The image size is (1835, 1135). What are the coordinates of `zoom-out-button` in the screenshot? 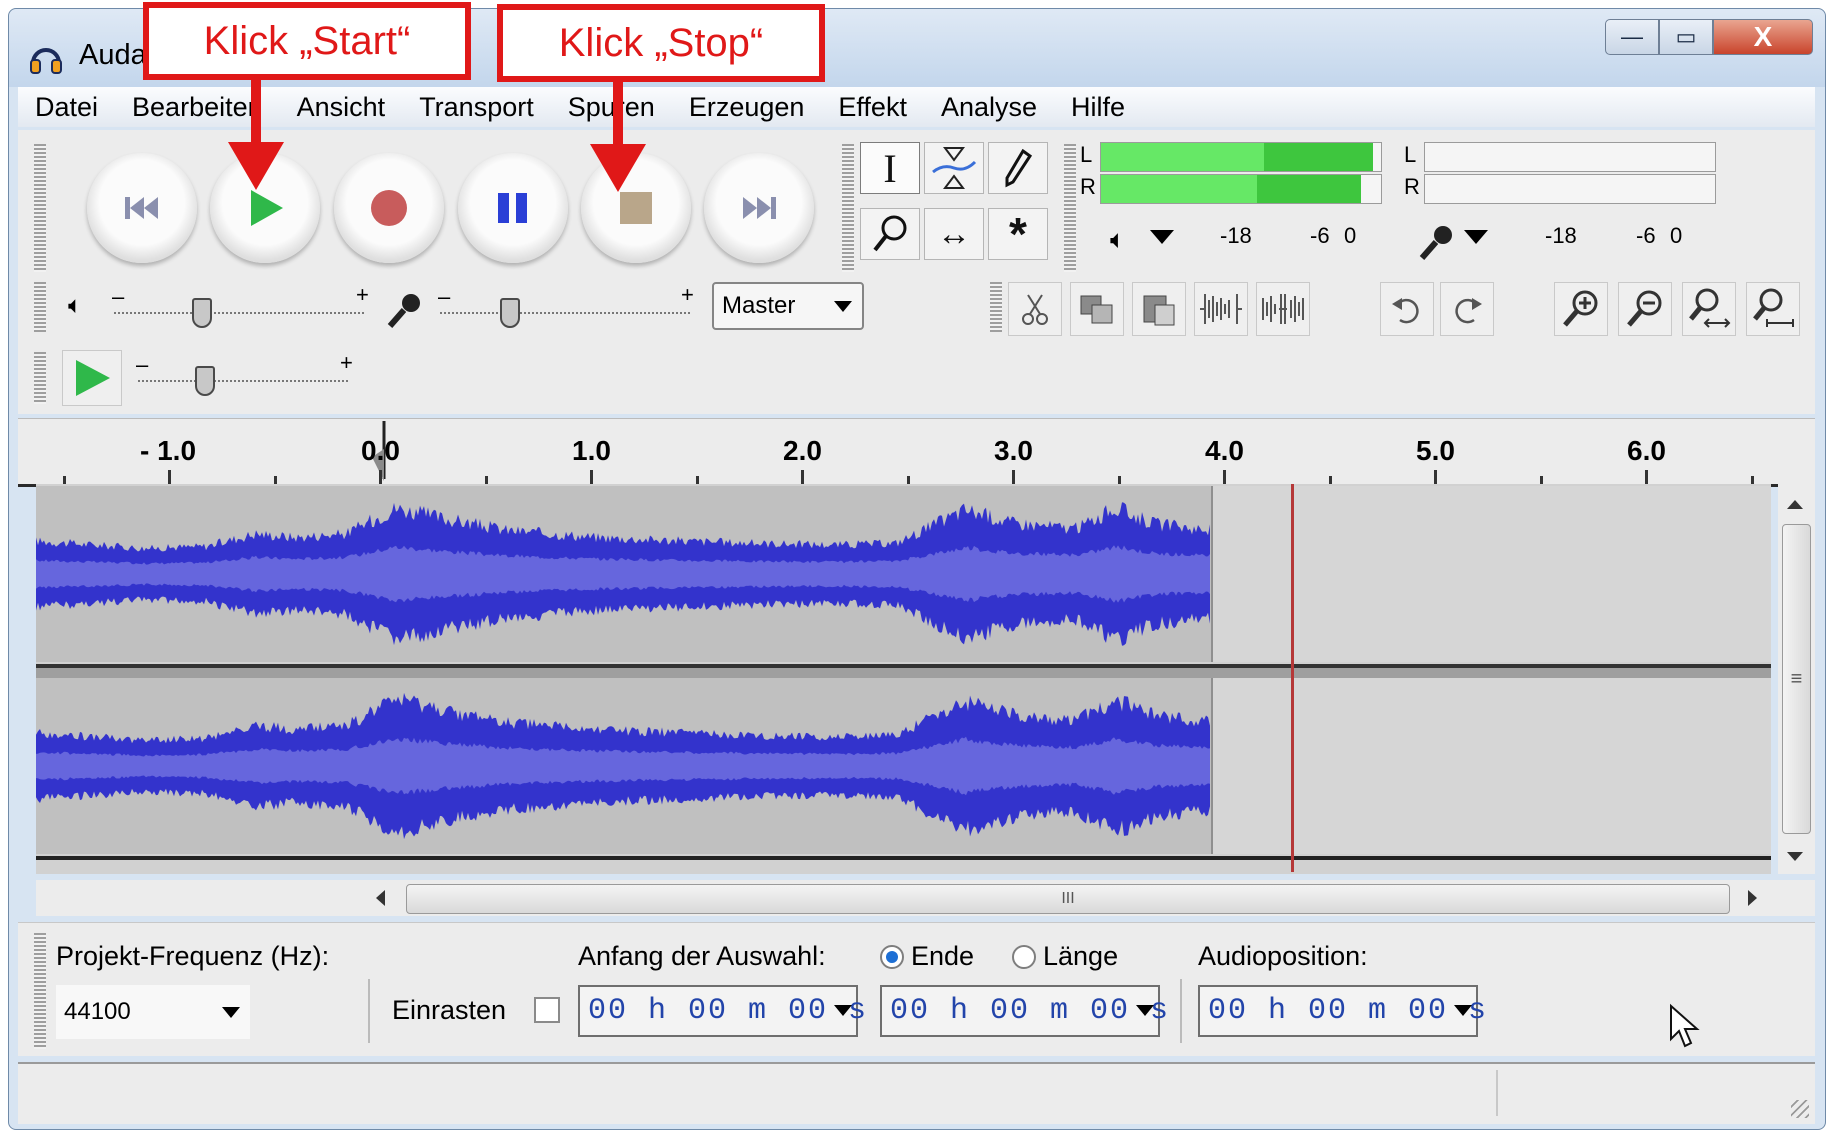 It's located at (1645, 309).